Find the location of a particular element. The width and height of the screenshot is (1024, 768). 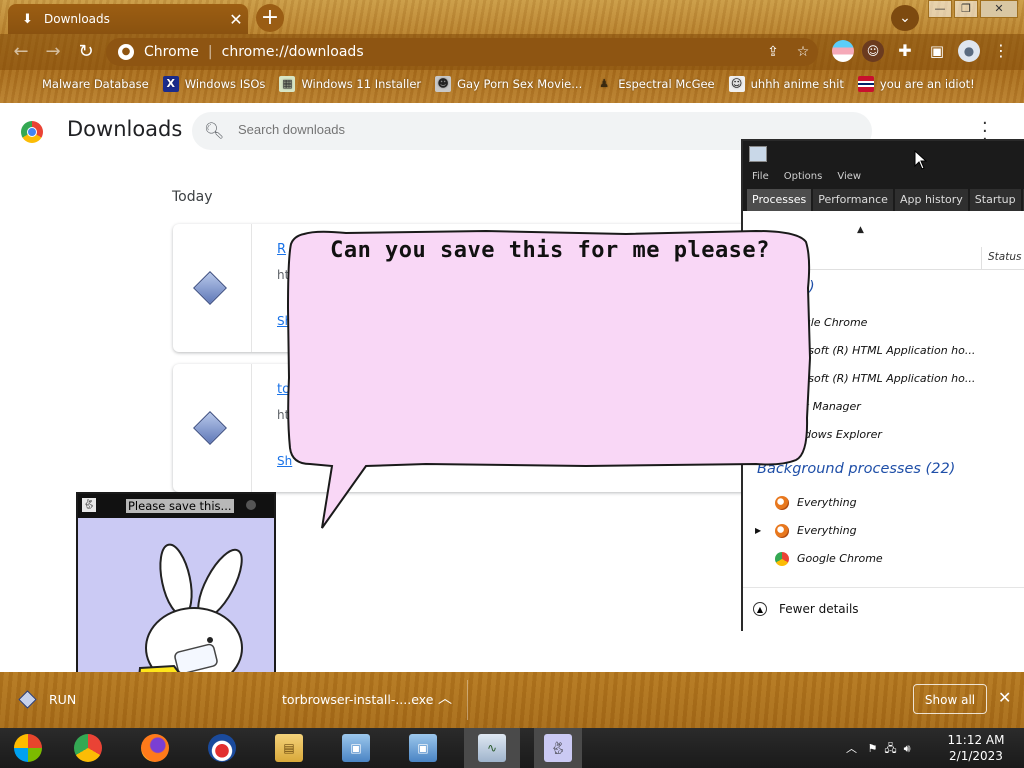

bookmark-label: uhhh anime shit is located at coordinates (797, 84).